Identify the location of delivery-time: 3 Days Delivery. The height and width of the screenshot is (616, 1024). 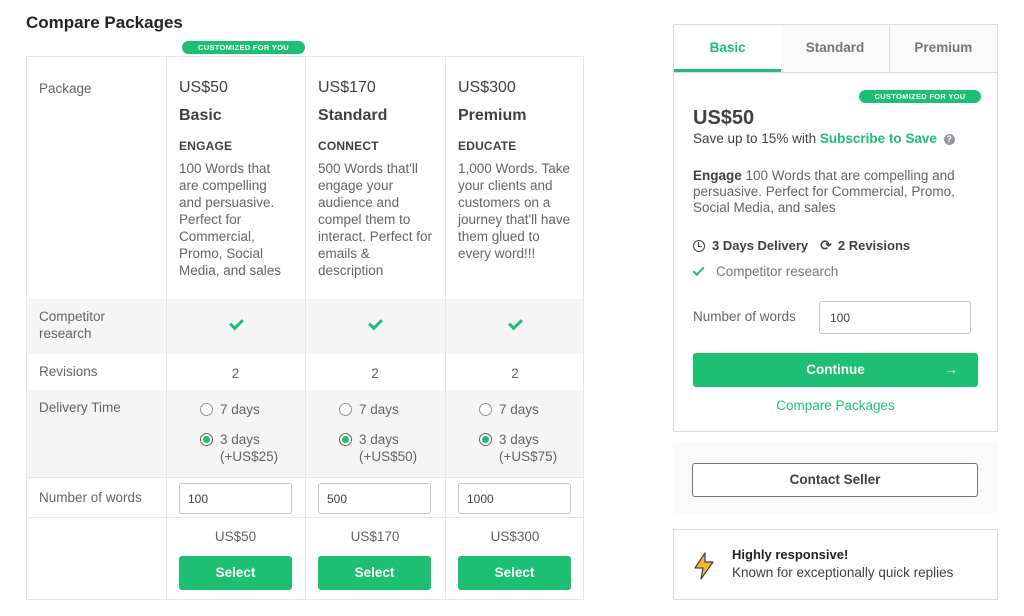
(760, 245).